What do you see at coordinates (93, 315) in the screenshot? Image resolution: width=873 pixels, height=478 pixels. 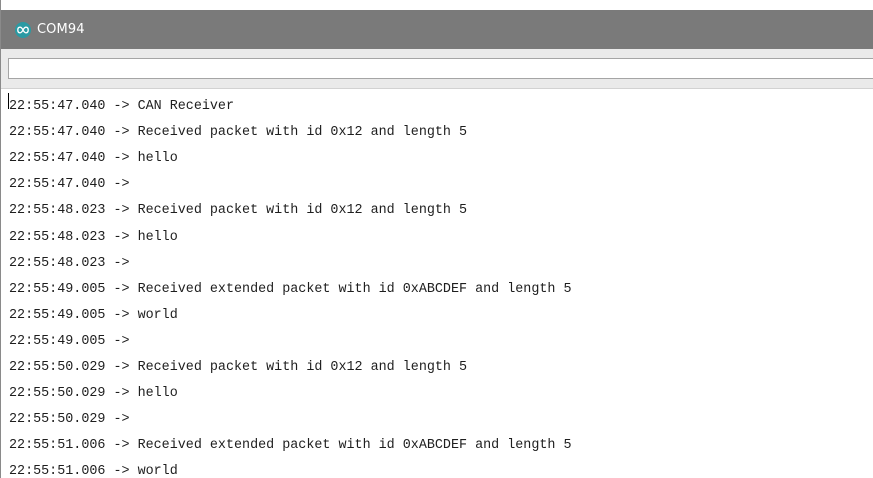 I see `serial-log-line: 22:55:49.005 -> world` at bounding box center [93, 315].